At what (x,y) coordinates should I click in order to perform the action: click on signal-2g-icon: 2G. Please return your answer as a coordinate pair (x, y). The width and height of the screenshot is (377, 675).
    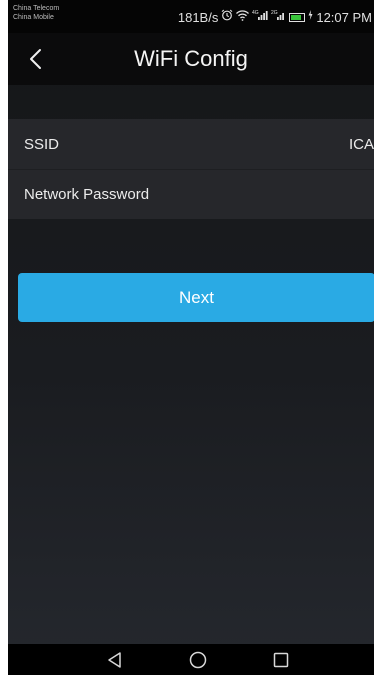
    Looking at the image, I should click on (278, 17).